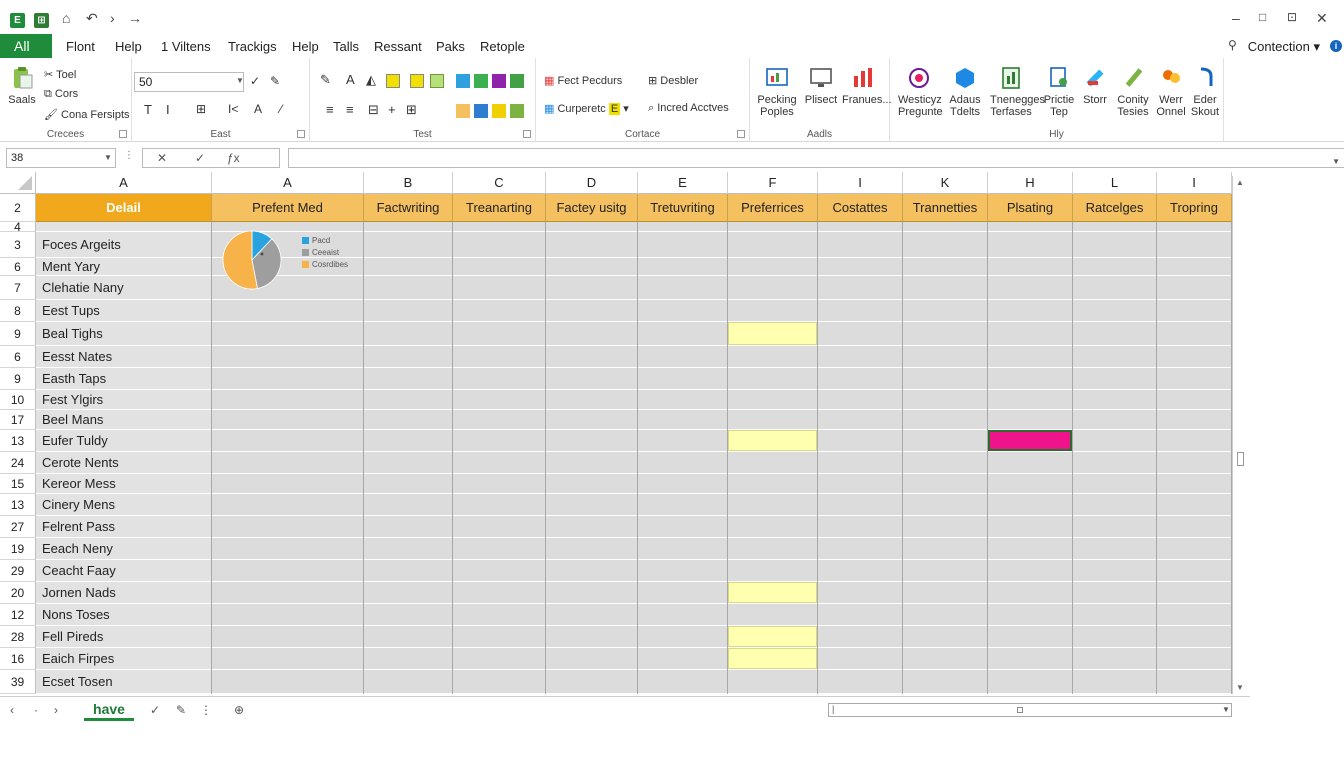 This screenshot has height=768, width=1344. What do you see at coordinates (592, 208) in the screenshot?
I see `header-cell: Factey usitg` at bounding box center [592, 208].